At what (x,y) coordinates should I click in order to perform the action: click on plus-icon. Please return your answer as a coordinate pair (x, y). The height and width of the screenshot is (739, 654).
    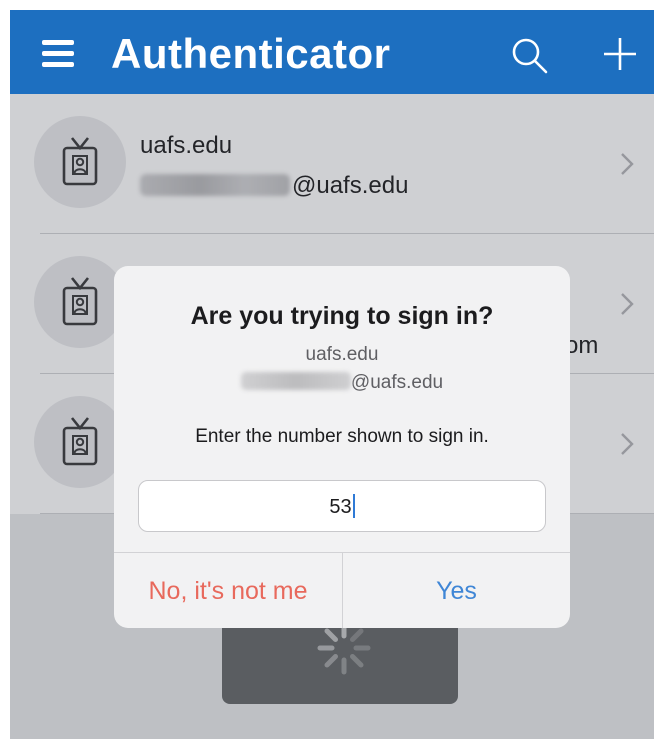
    Looking at the image, I should click on (620, 54).